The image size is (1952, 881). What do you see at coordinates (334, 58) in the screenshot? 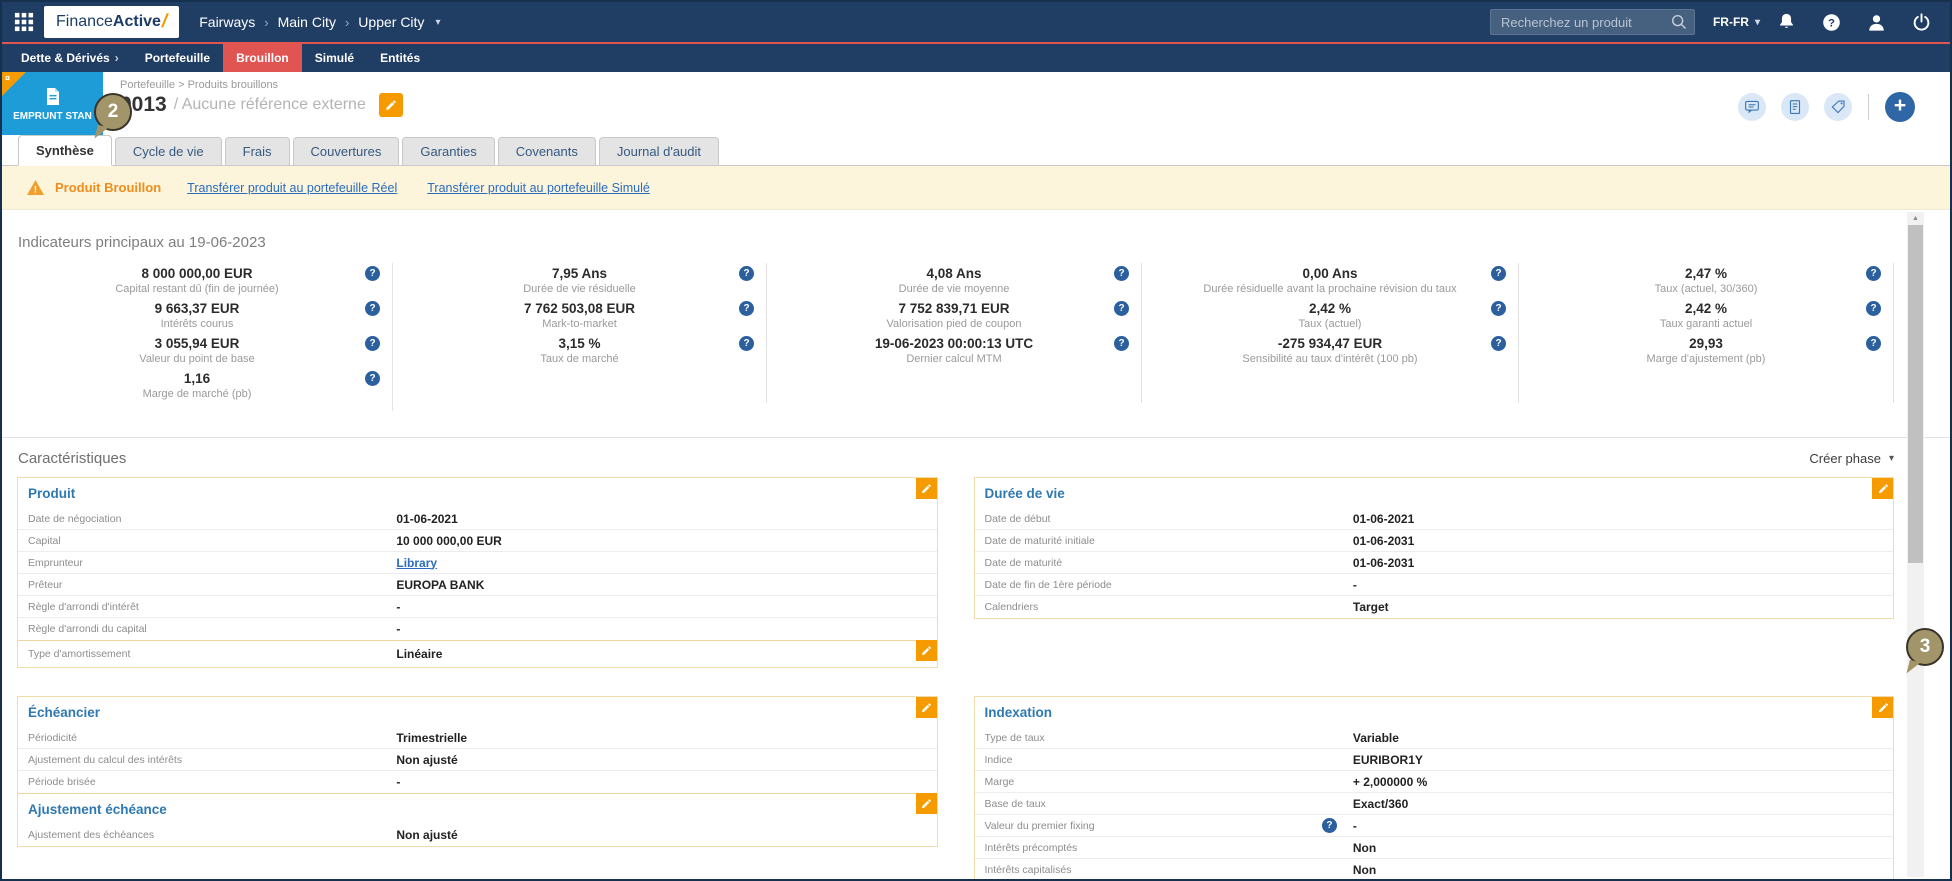
I see `nav-item-simule: Simulé` at bounding box center [334, 58].